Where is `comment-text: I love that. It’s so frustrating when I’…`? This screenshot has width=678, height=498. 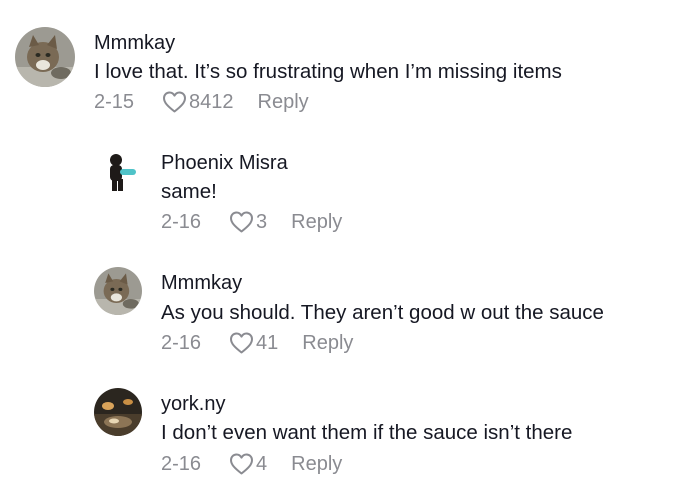 comment-text: I love that. It’s so frustrating when I’… is located at coordinates (328, 71).